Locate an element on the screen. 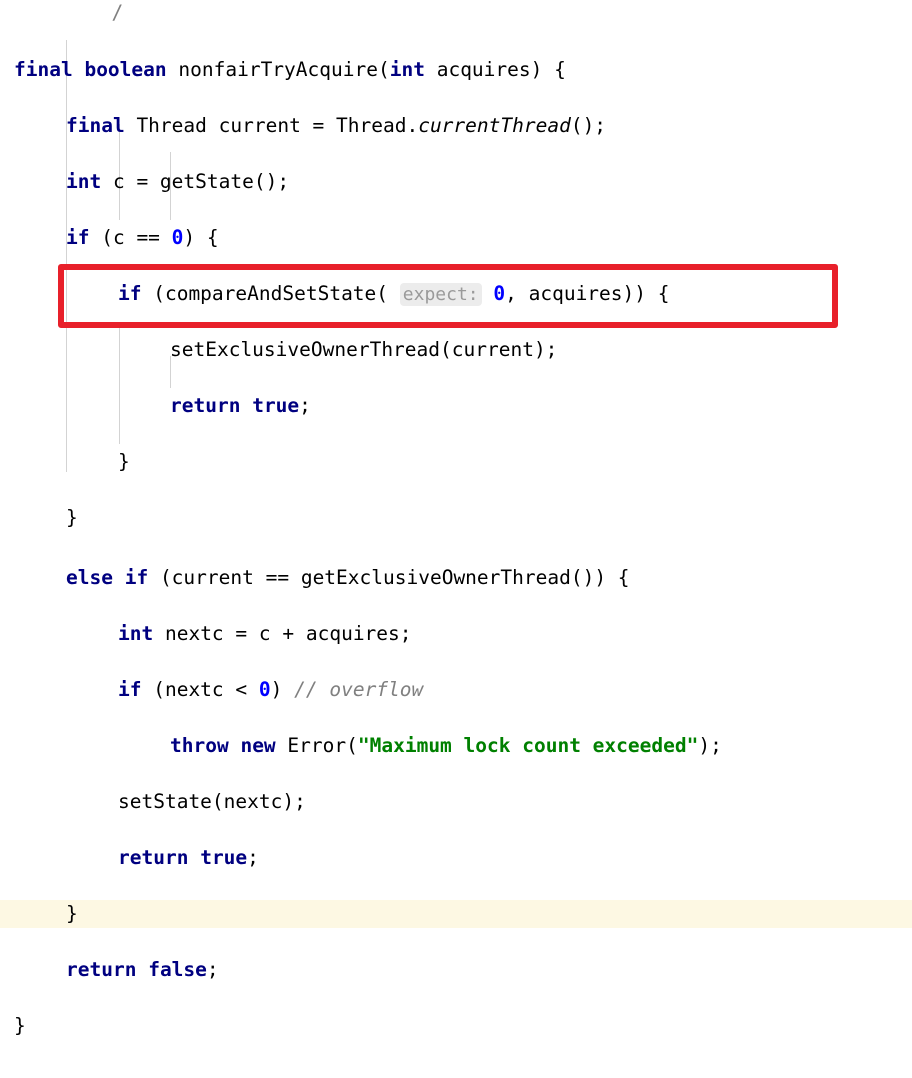 The image size is (912, 1078). token-punct: ( is located at coordinates (383, 69).